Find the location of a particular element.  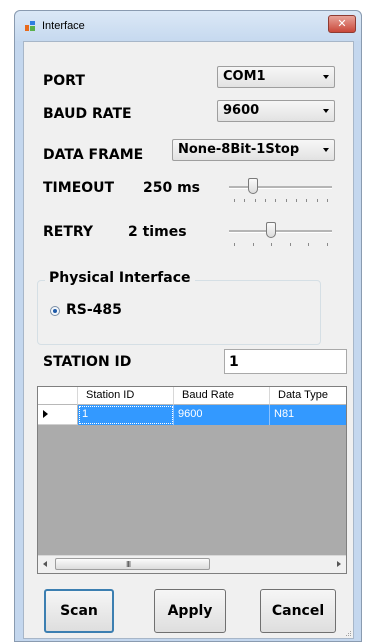

data-frame-label: DATA FRAME is located at coordinates (93, 155).